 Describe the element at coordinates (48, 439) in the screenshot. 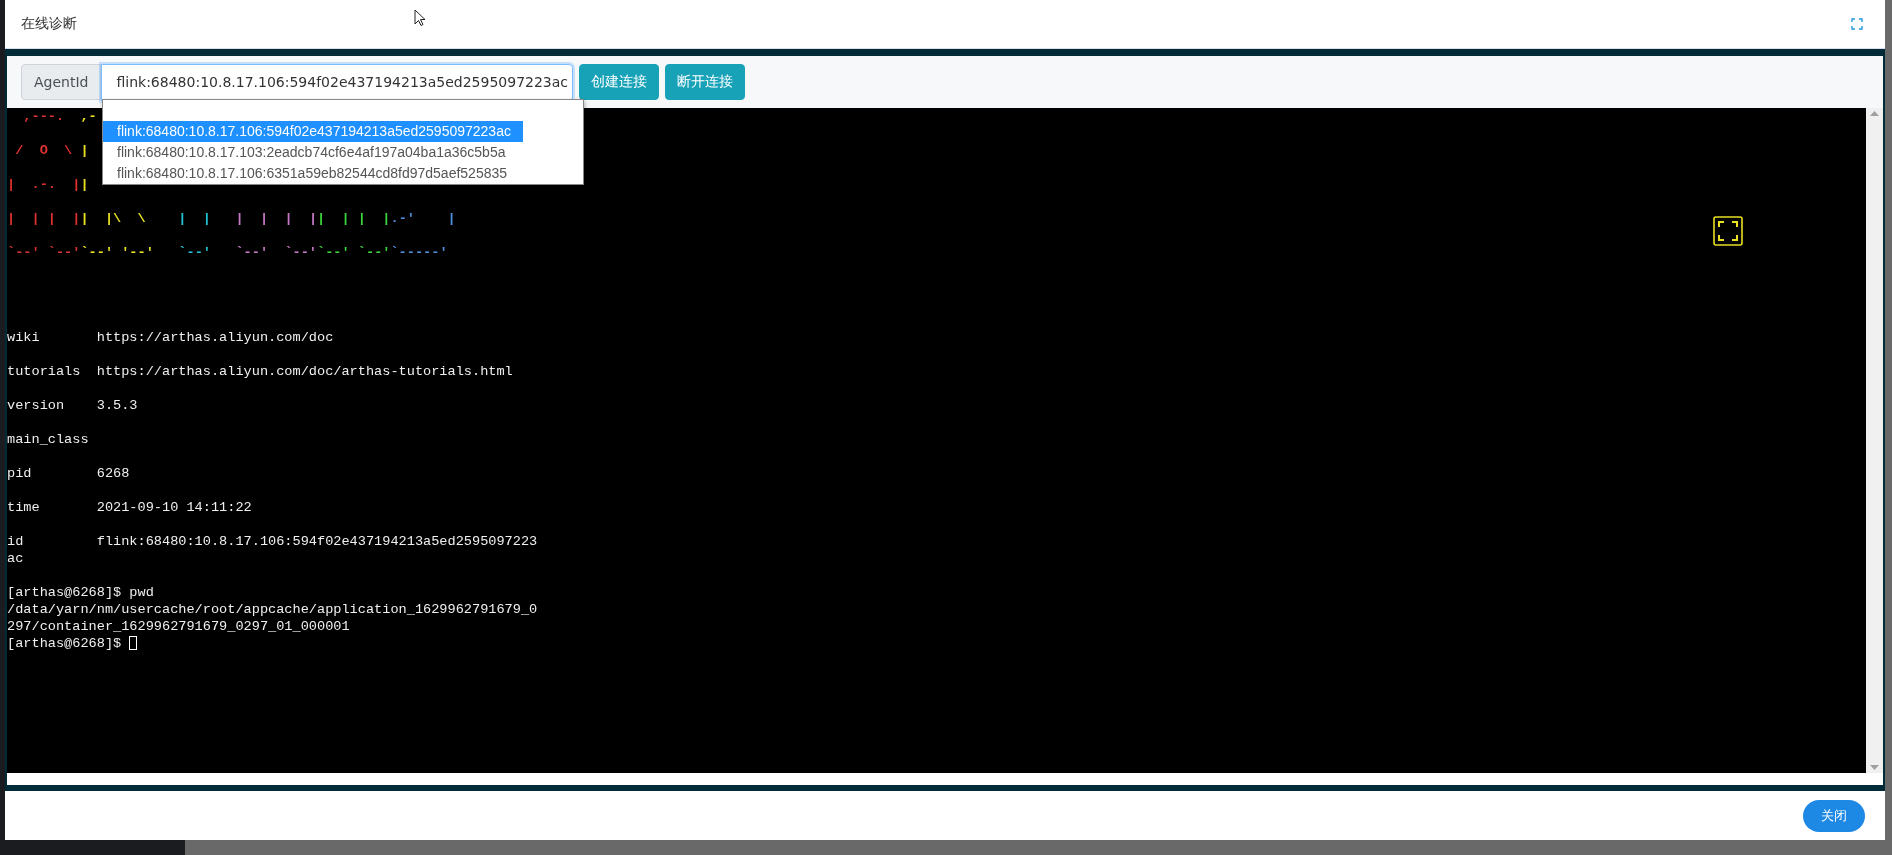

I see `terminal-line: main_class` at that location.